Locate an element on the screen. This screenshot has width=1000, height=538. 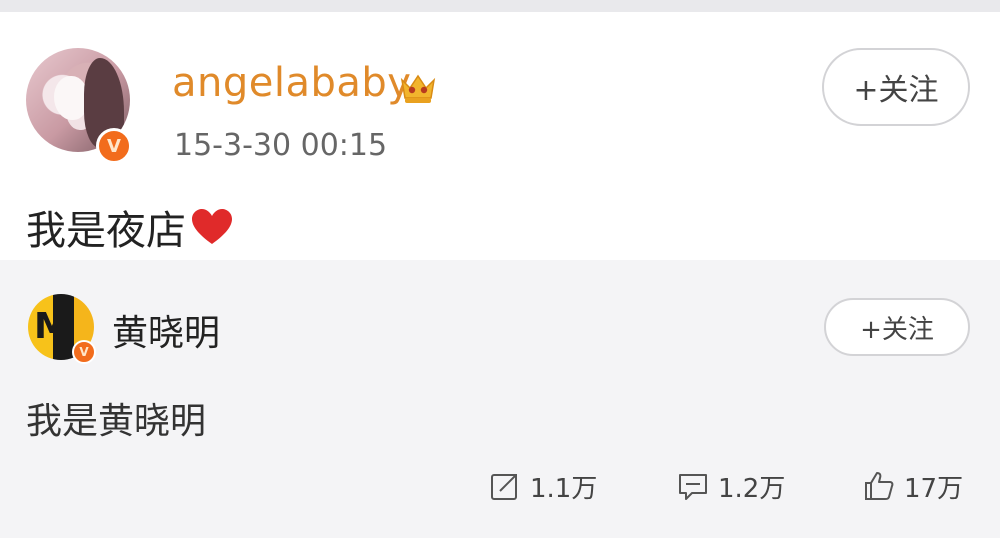
follow-button: +关注 is located at coordinates (896, 87).